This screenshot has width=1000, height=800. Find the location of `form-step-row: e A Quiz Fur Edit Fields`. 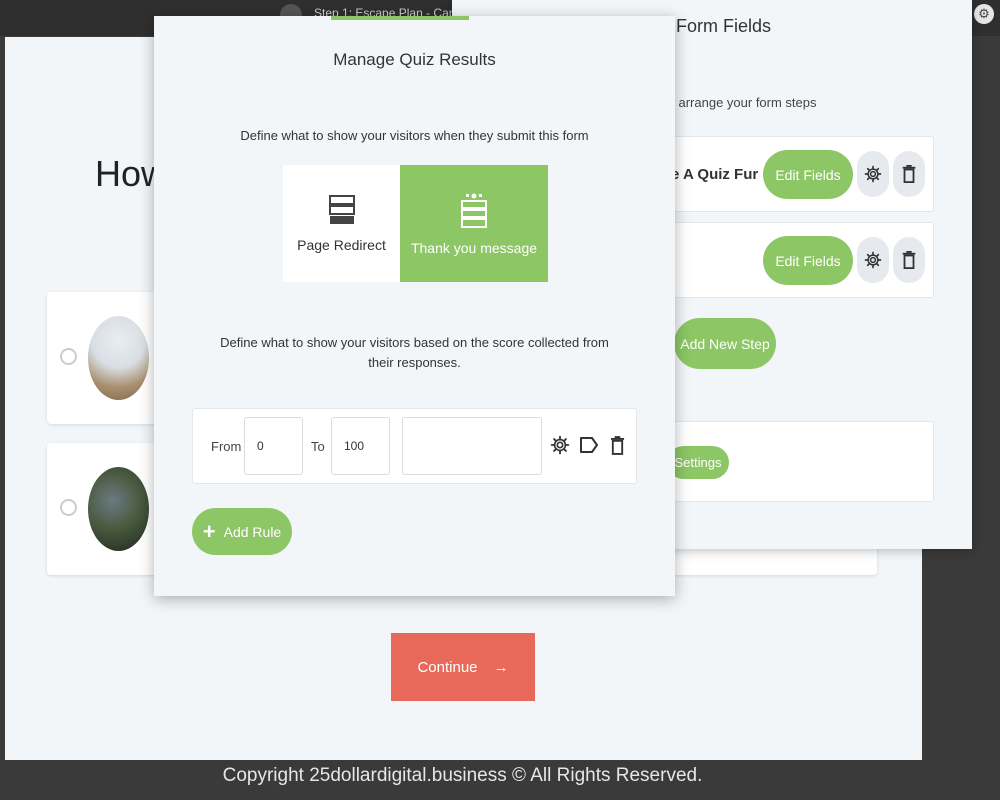

form-step-row: e A Quiz Fur Edit Fields is located at coordinates (793, 174).